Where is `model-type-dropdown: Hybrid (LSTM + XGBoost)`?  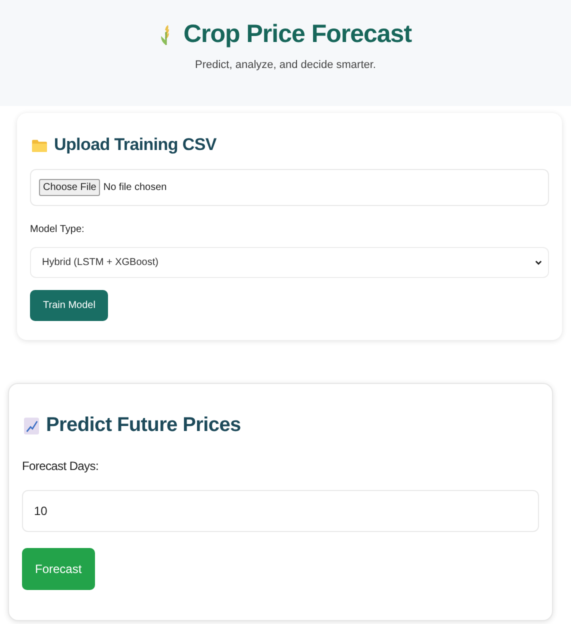 model-type-dropdown: Hybrid (LSTM + XGBoost) is located at coordinates (289, 262).